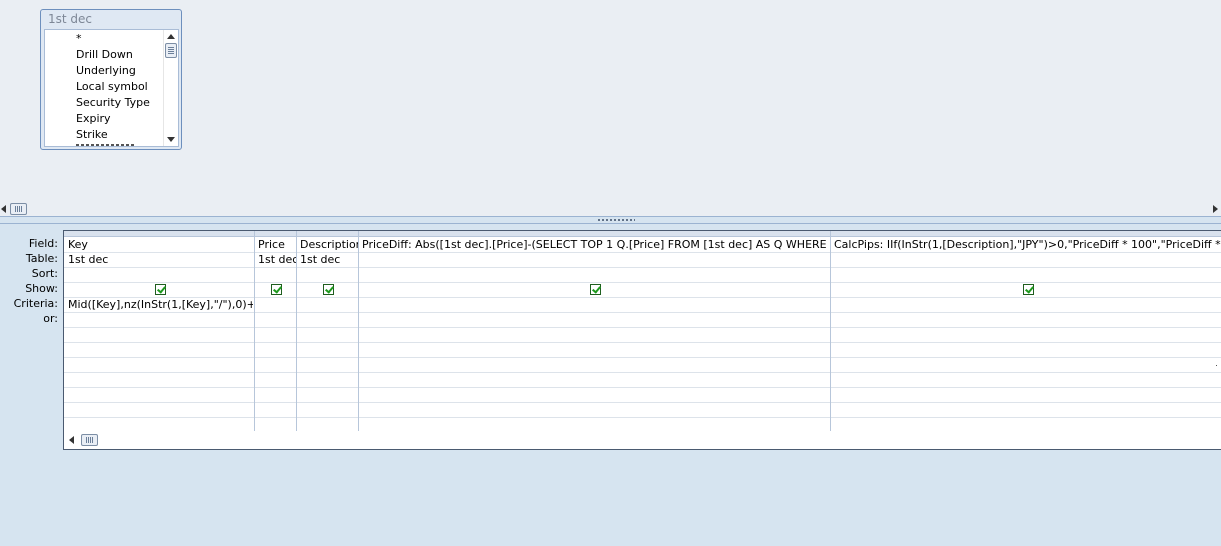 This screenshot has width=1221, height=546. Describe the element at coordinates (93, 118) in the screenshot. I see `field-list-item: Expiry` at that location.